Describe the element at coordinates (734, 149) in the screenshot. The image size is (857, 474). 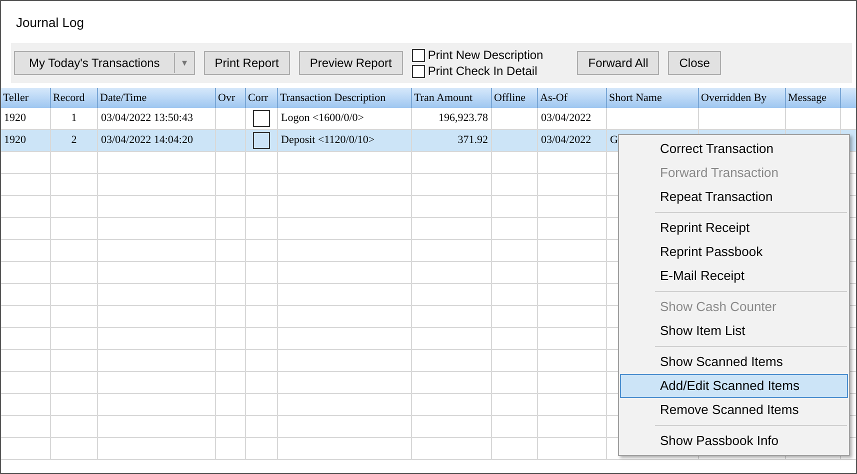
I see `menu-item: Correct Transaction` at that location.